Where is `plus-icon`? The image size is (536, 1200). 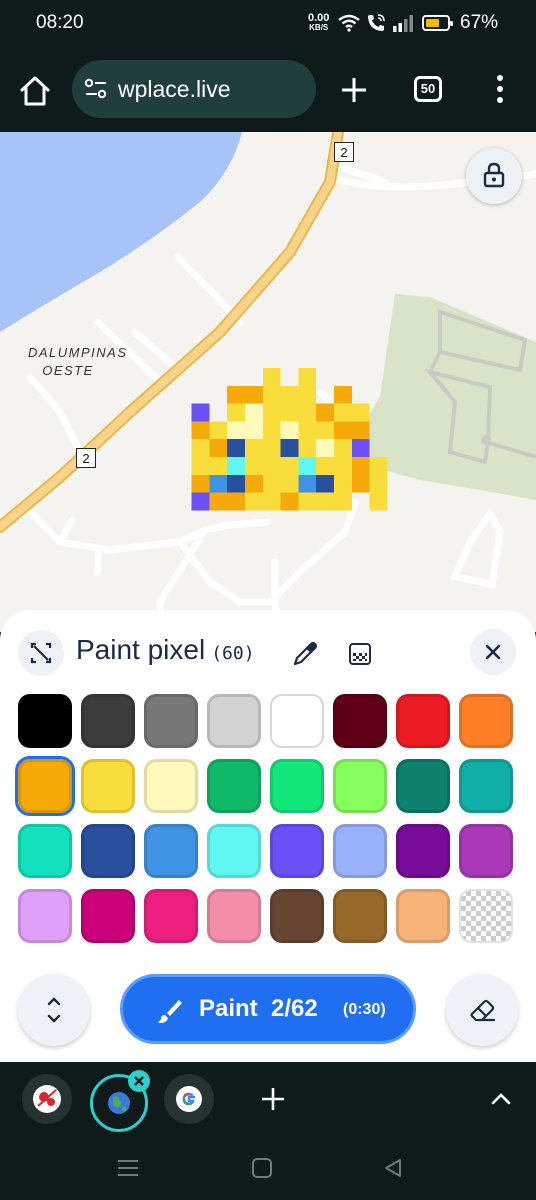
plus-icon is located at coordinates (354, 90).